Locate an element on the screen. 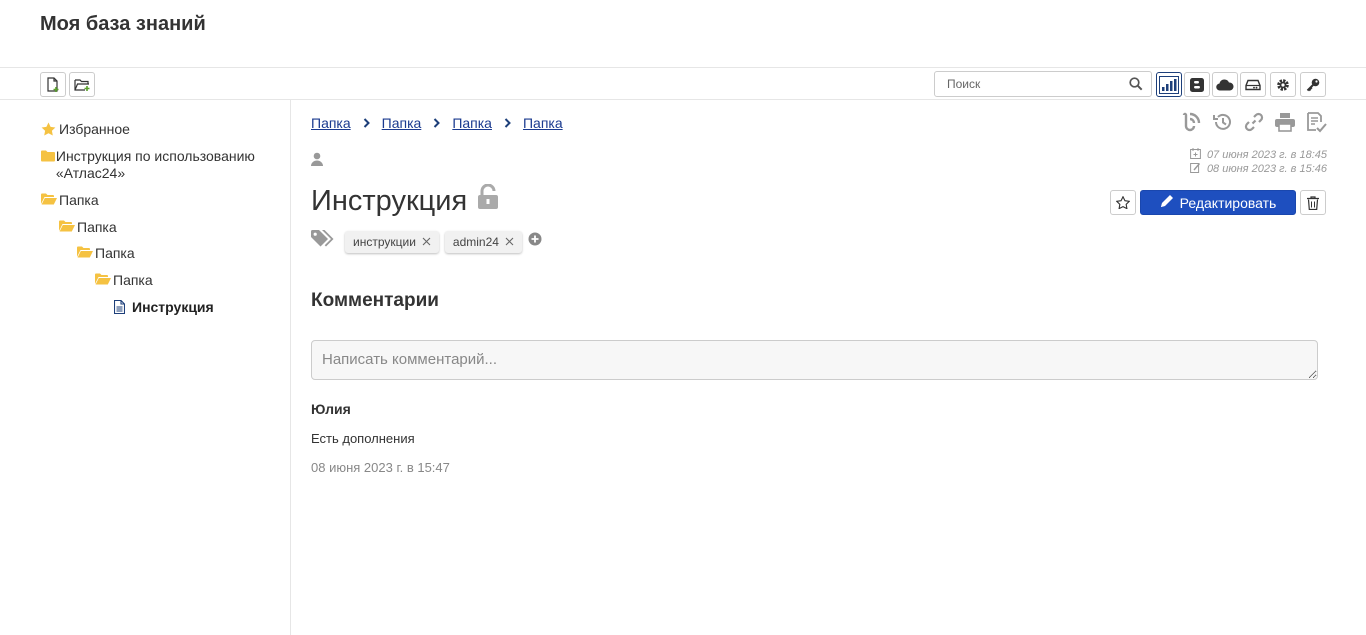  new-document-icon is located at coordinates (53, 84).